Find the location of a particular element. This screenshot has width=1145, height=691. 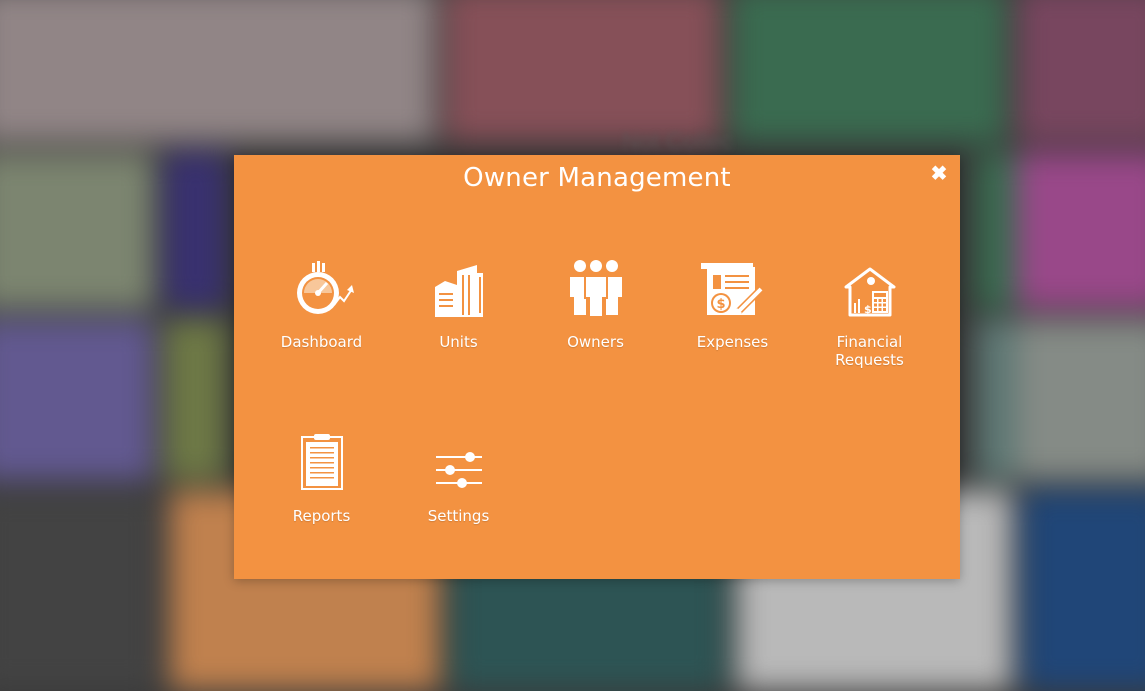

menu-item-label: Units is located at coordinates (458, 342).